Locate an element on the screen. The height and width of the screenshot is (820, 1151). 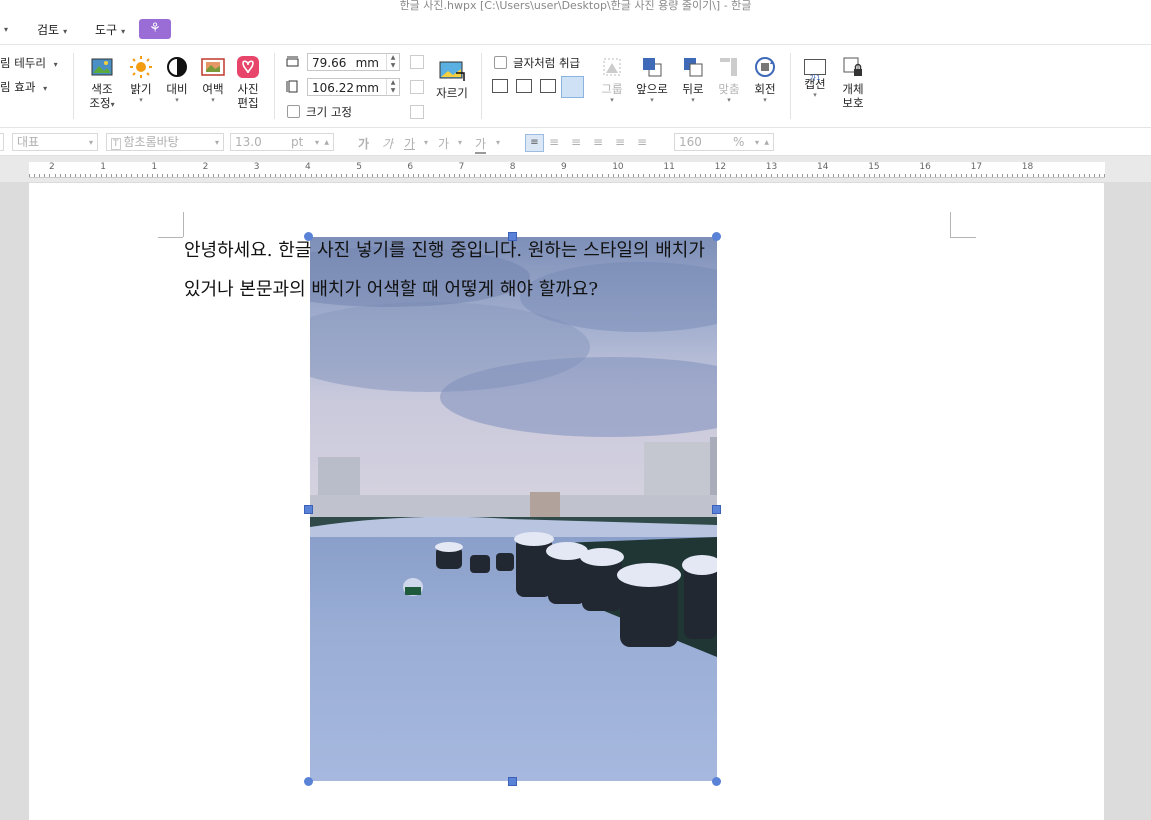
group-button: 그룹 ▾ is located at coordinates (612, 79).